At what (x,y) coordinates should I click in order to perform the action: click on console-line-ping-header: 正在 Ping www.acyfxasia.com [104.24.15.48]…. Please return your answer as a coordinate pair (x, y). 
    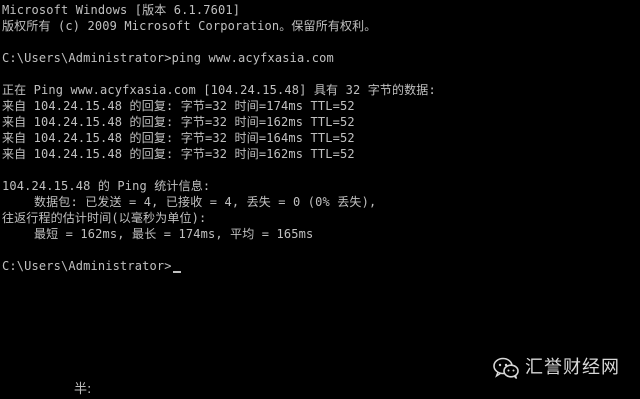
    Looking at the image, I should click on (219, 90).